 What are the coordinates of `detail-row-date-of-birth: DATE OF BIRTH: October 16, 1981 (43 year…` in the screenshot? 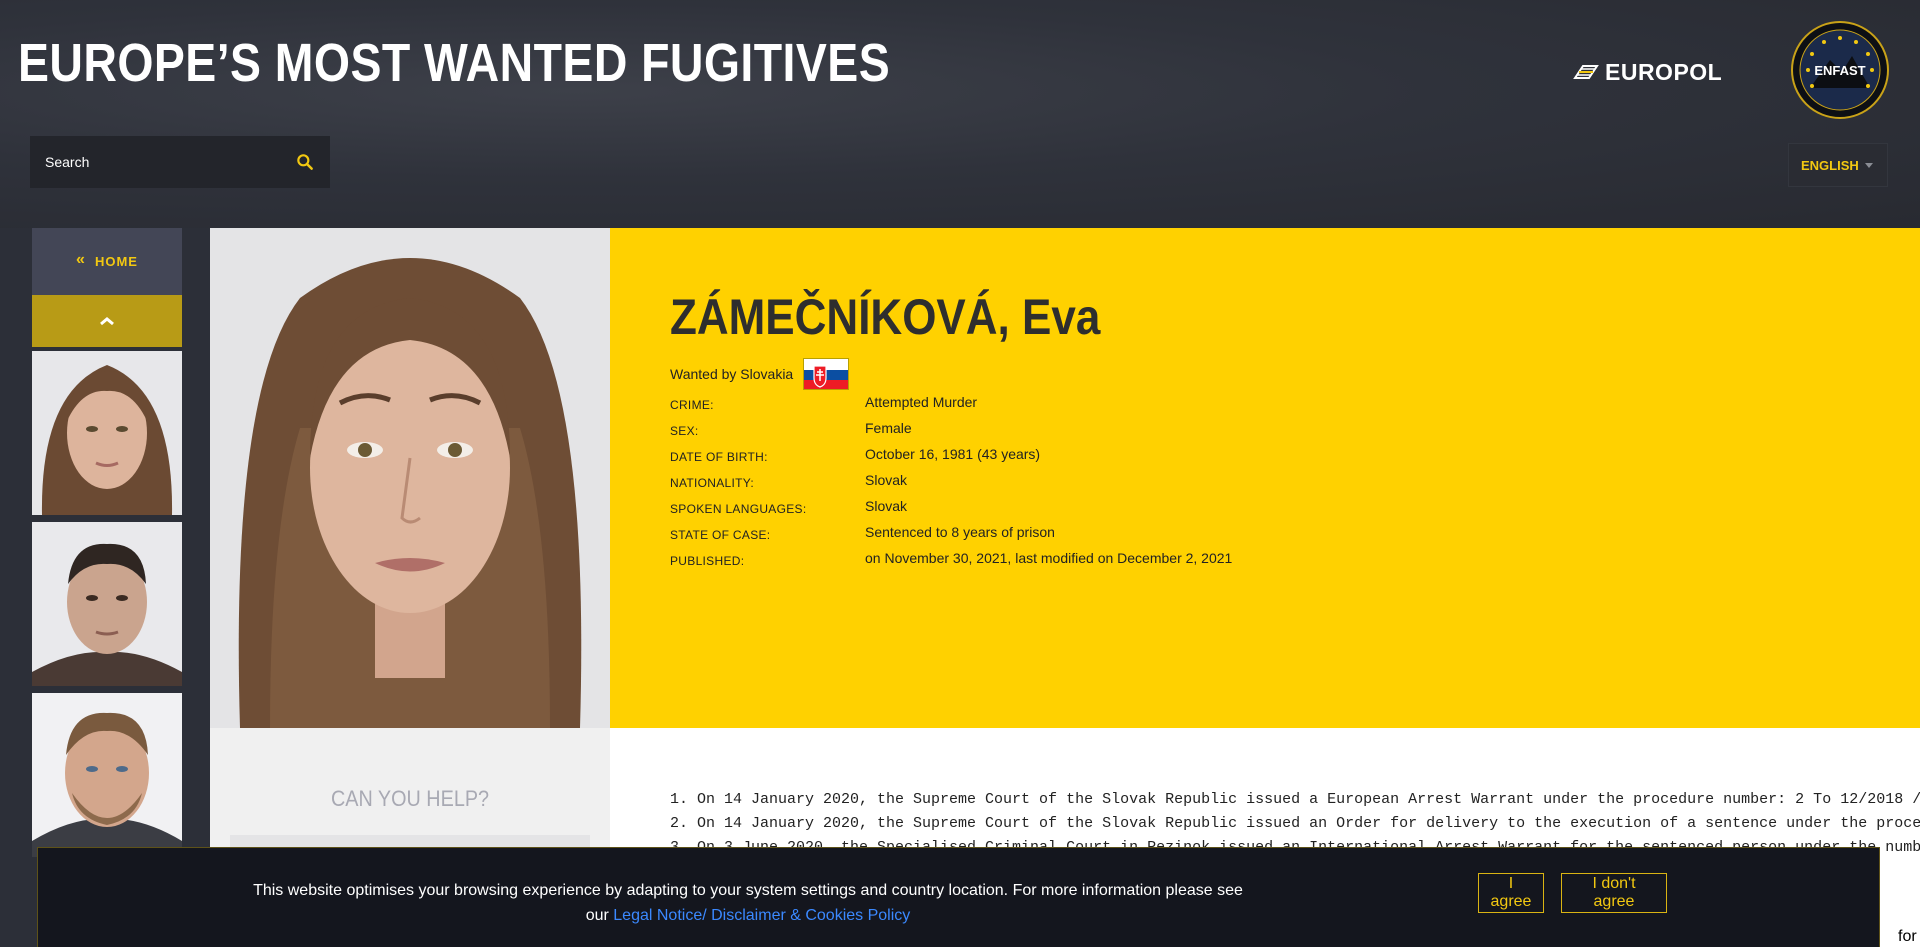 It's located at (1070, 459).